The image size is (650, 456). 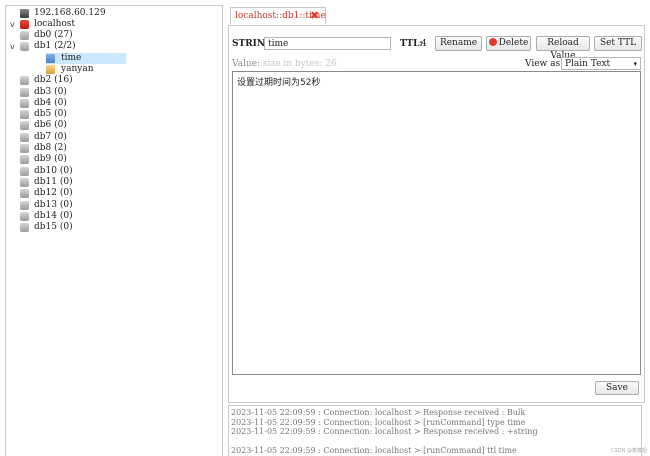 I want to click on ttl-label: TTL:, so click(x=411, y=44).